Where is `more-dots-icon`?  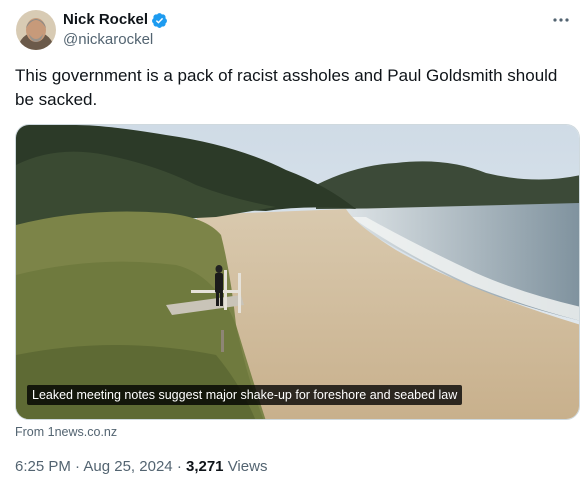
more-dots-icon is located at coordinates (561, 20).